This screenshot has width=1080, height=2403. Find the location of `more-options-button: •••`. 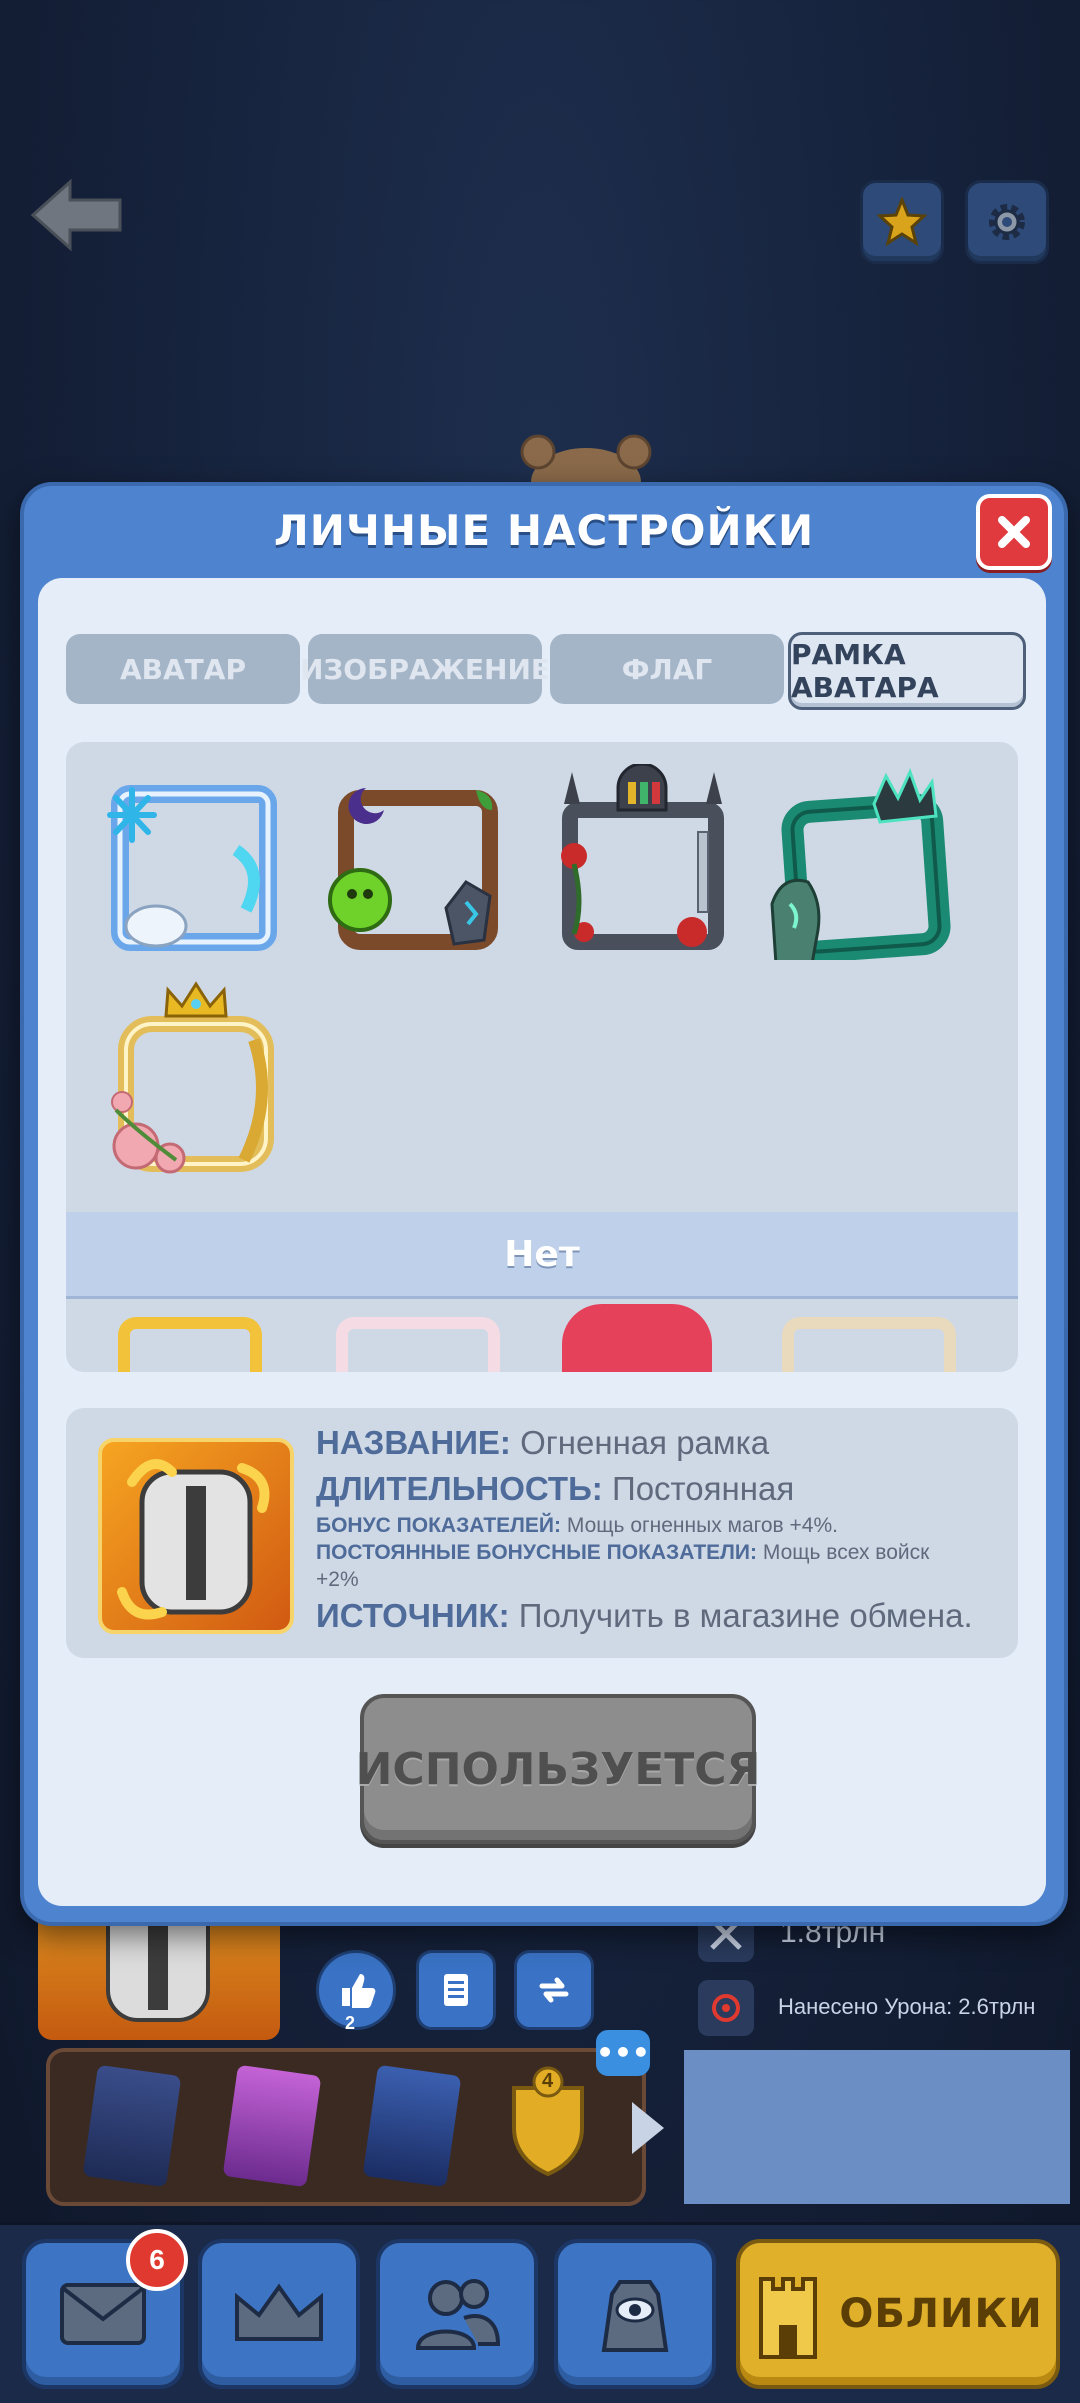

more-options-button: ••• is located at coordinates (623, 2053).